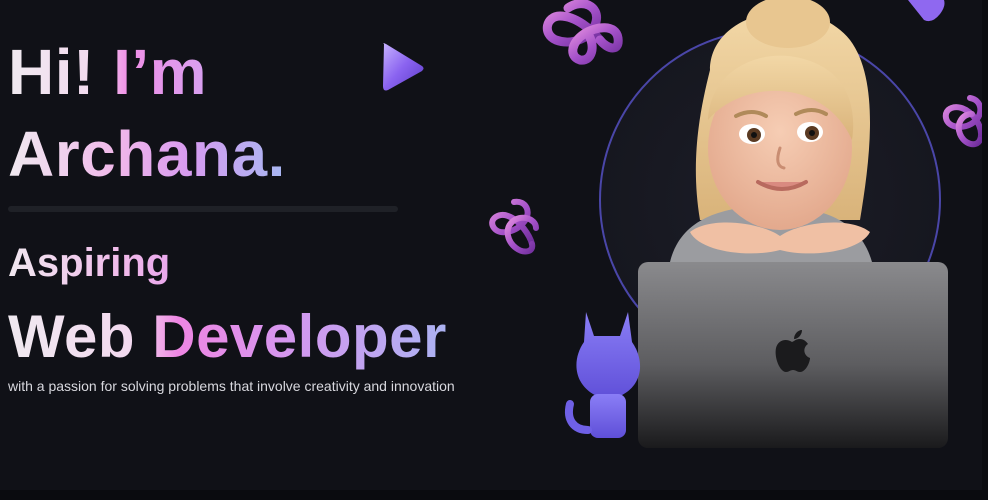 Image resolution: width=988 pixels, height=500 pixels. Describe the element at coordinates (403, 67) in the screenshot. I see `triangle-cone-icon` at that location.